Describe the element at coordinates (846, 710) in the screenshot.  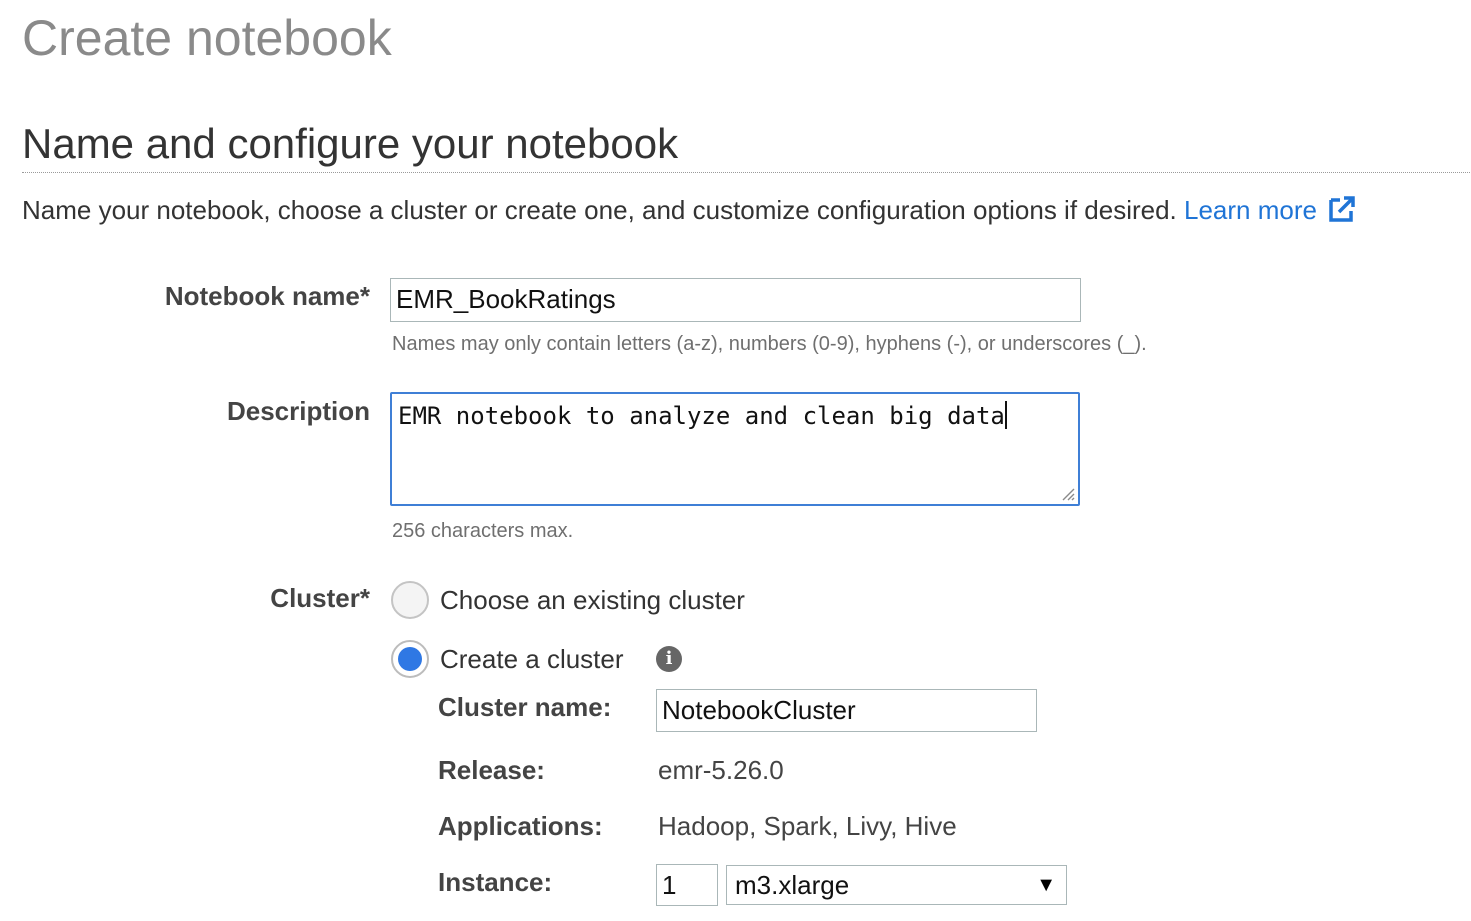
I see `cluster-name-input: NotebookCluster` at that location.